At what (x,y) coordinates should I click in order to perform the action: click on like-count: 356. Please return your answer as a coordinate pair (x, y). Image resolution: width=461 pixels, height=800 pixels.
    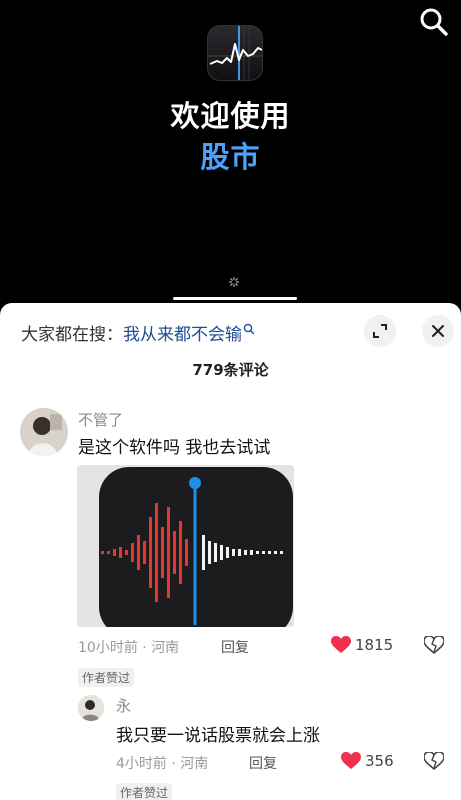
    Looking at the image, I should click on (379, 761).